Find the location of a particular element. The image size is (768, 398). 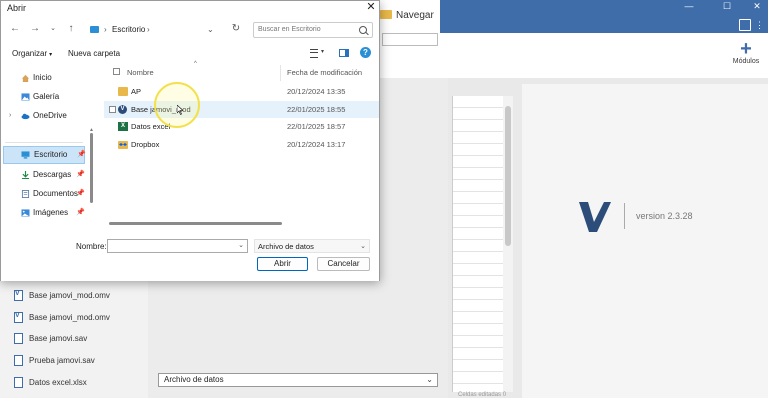

help-icon: ? is located at coordinates (365, 52).